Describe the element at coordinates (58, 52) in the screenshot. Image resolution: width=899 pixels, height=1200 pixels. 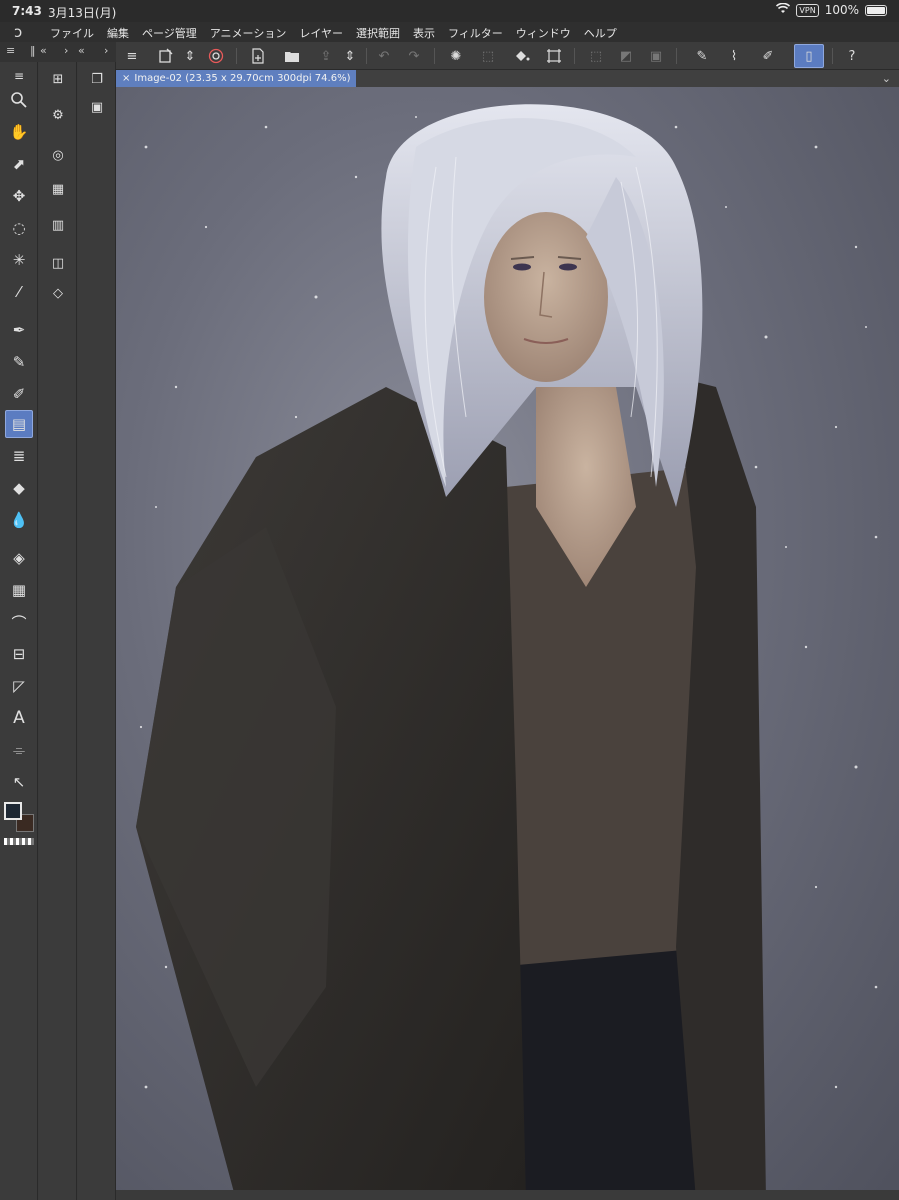
I see `palette-header: ≡ ‖ « › « ›` at that location.